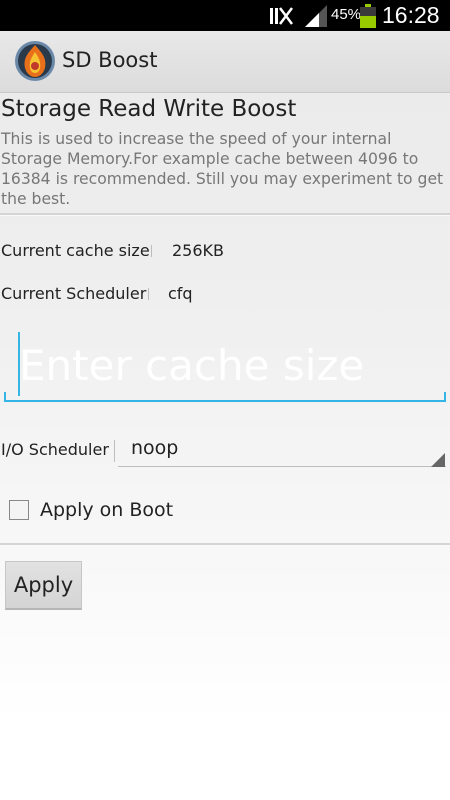 This screenshot has width=450, height=800. Describe the element at coordinates (316, 16) in the screenshot. I see `cell-signal-icon` at that location.